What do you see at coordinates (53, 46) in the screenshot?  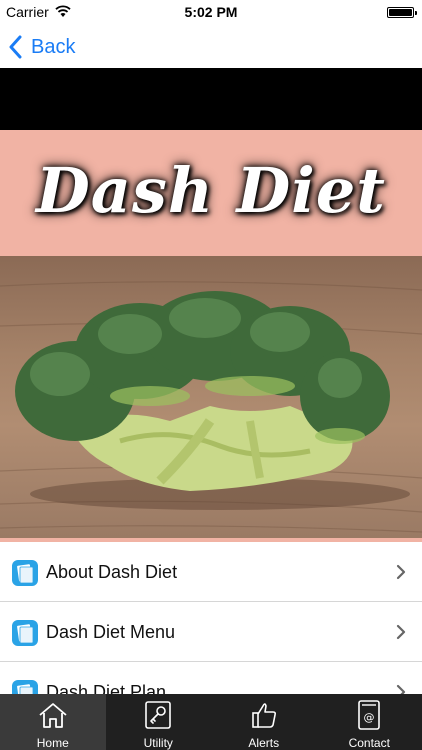 I see `back-label: Back` at bounding box center [53, 46].